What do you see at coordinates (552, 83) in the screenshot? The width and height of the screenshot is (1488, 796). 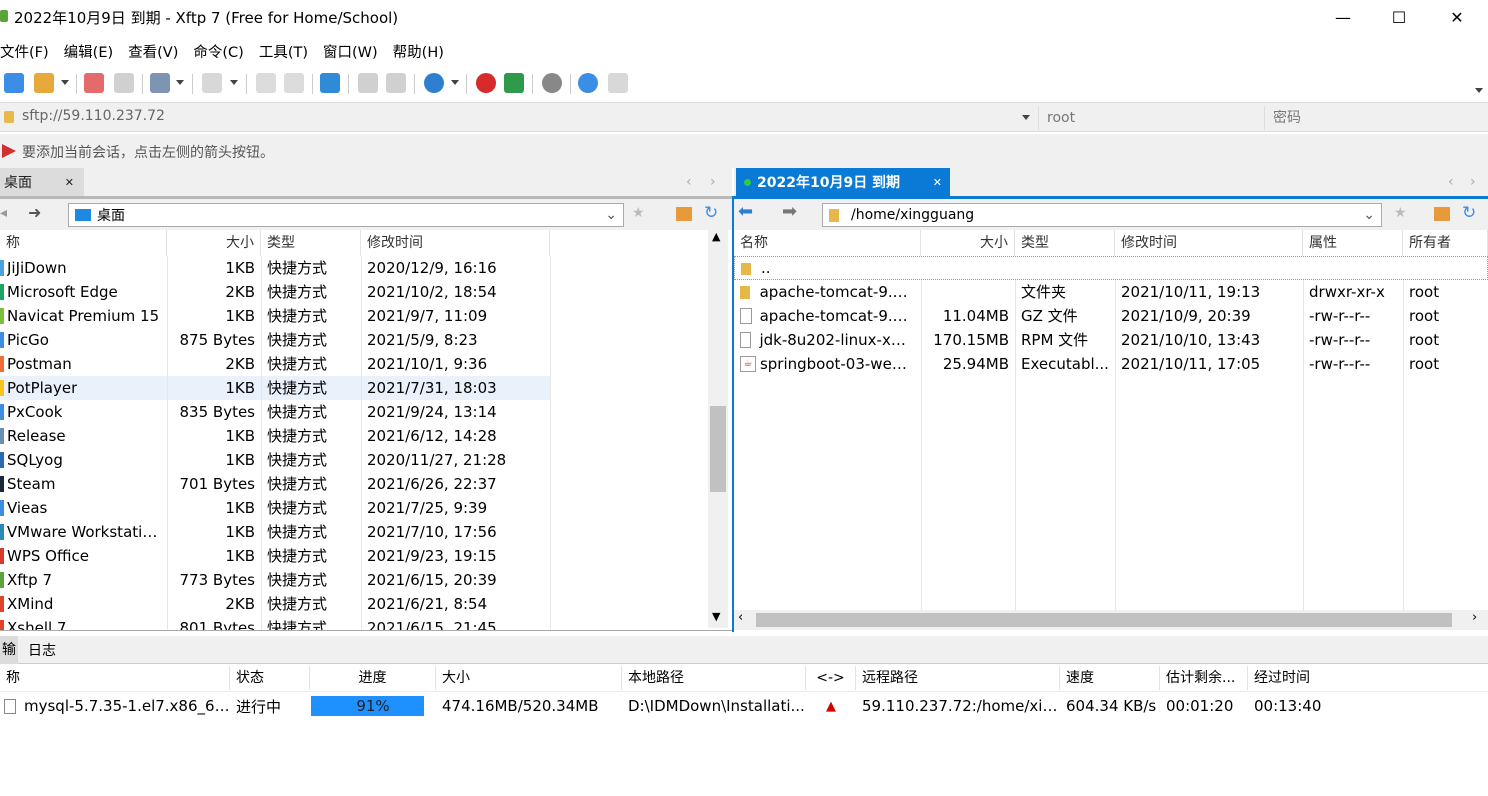 I see `gear-icon` at bounding box center [552, 83].